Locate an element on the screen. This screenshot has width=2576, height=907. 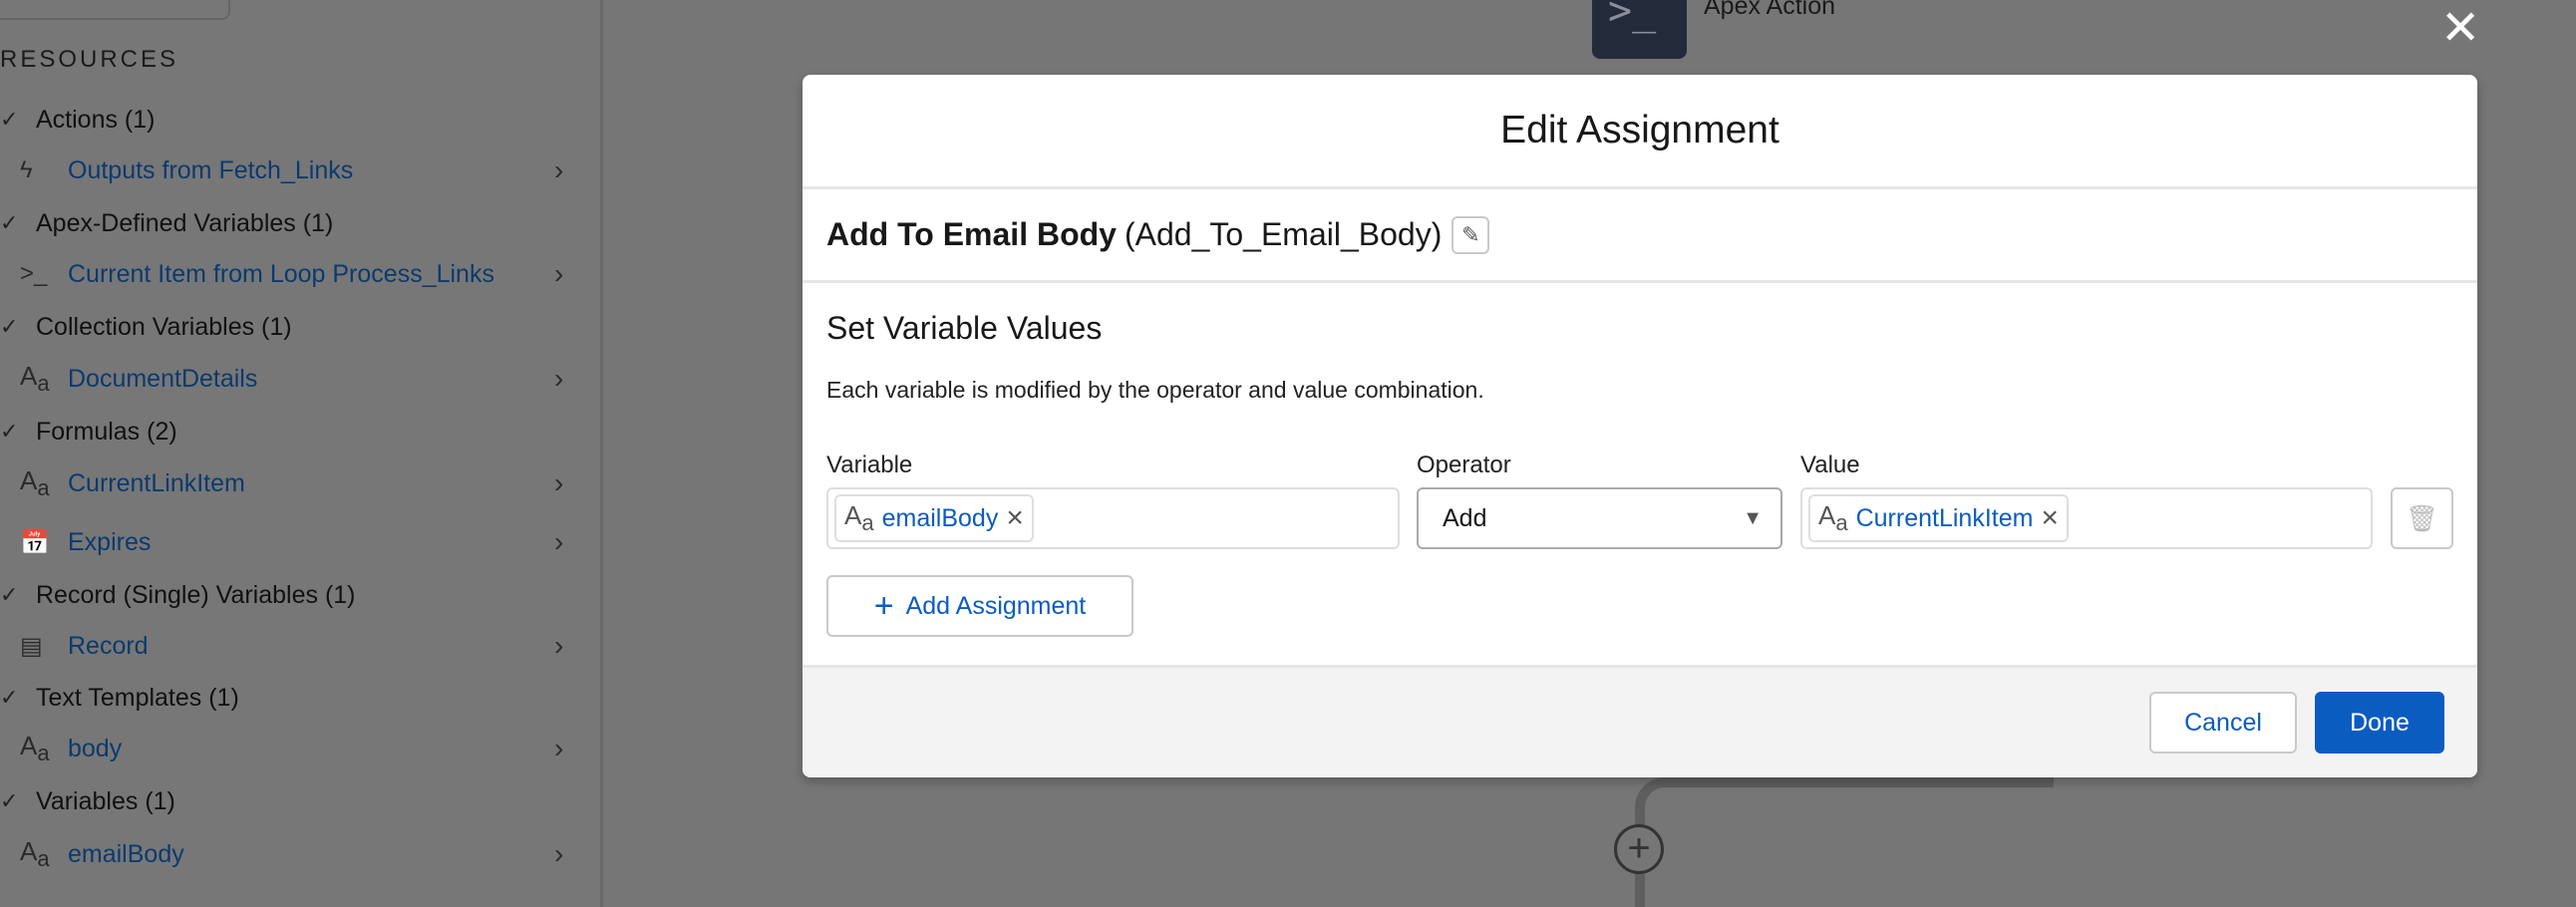
variable-pill: Aa emailBody × is located at coordinates (934, 518).